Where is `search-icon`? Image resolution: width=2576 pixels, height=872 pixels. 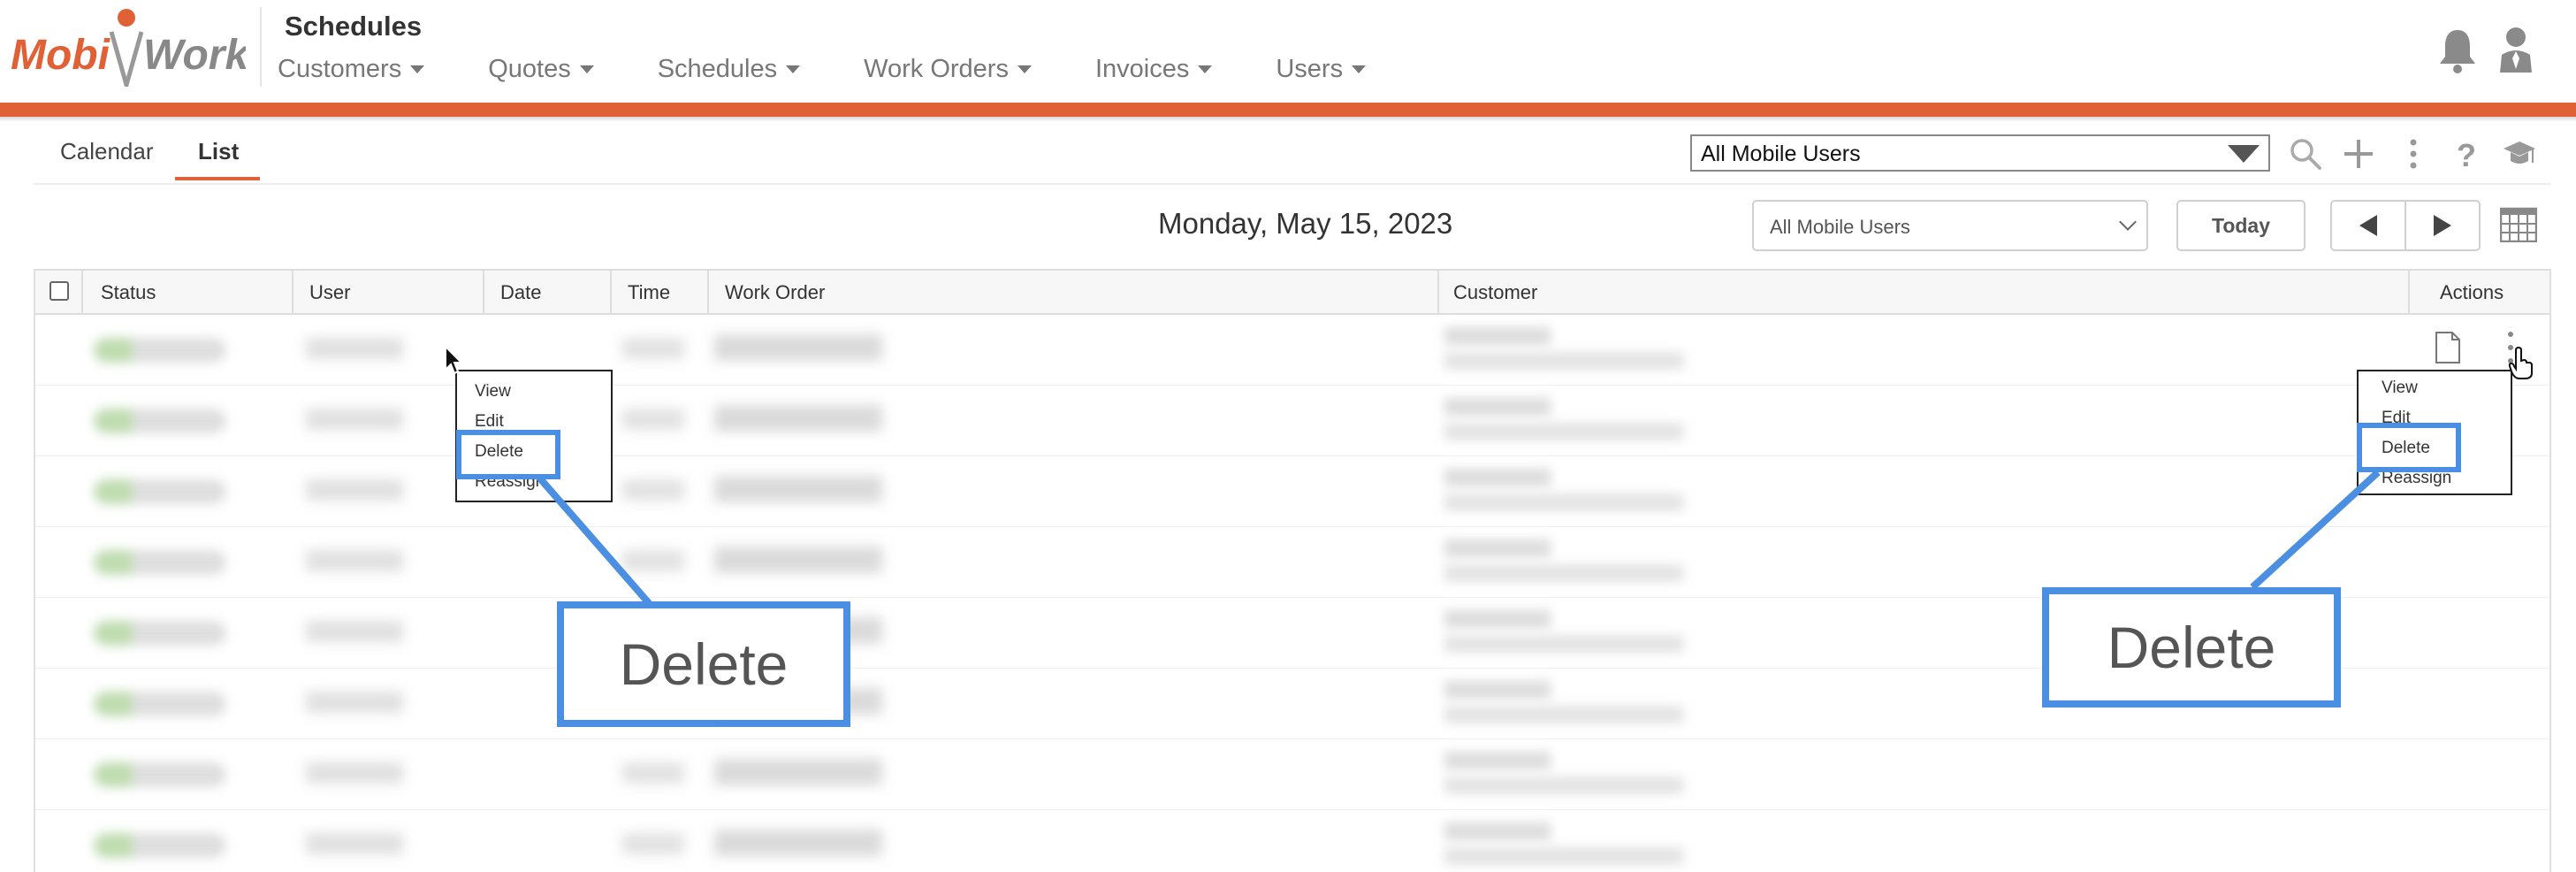
search-icon is located at coordinates (2305, 154).